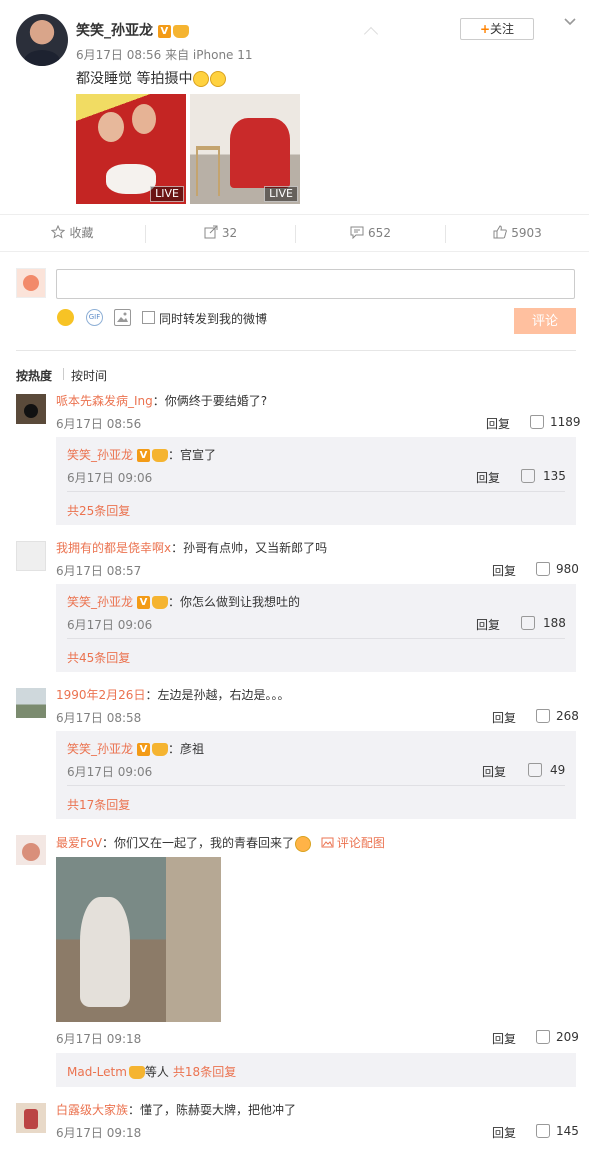 This screenshot has width=589, height=1149. Describe the element at coordinates (554, 623) in the screenshot. I see `like-count: 188` at that location.